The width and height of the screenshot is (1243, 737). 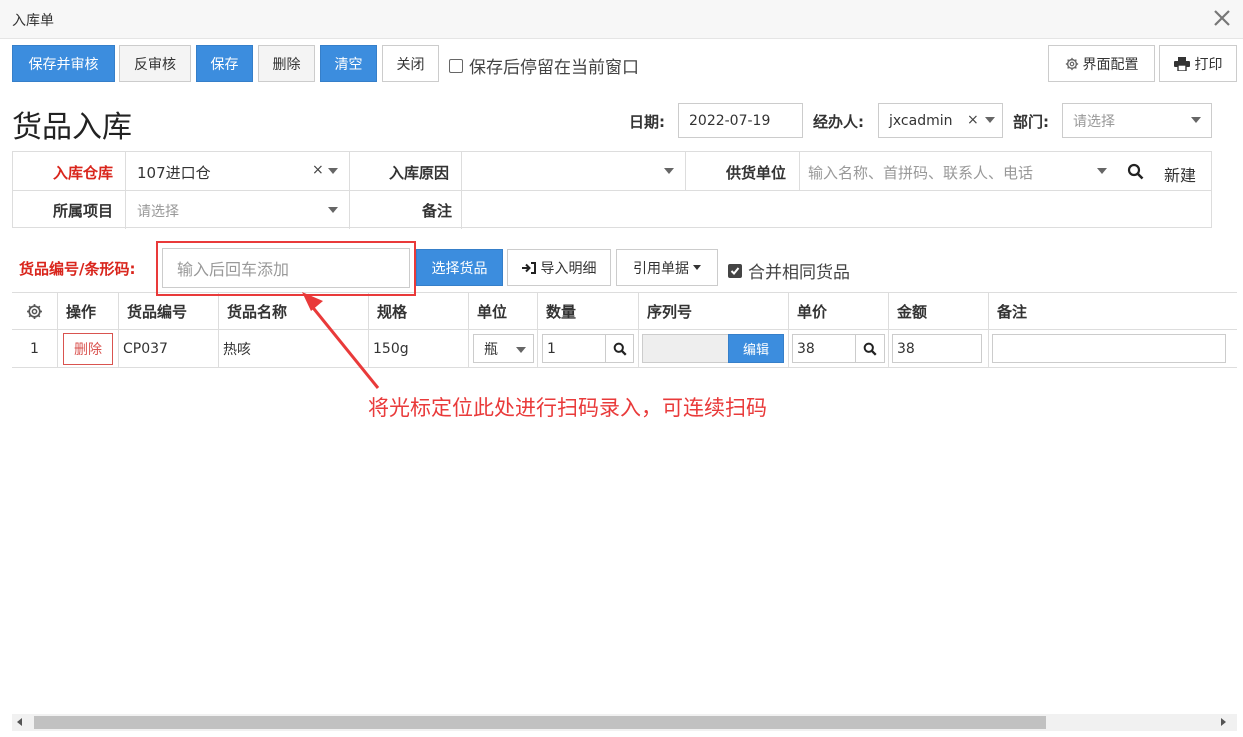 I want to click on ui-config-label: 界面配置, so click(x=1110, y=64).